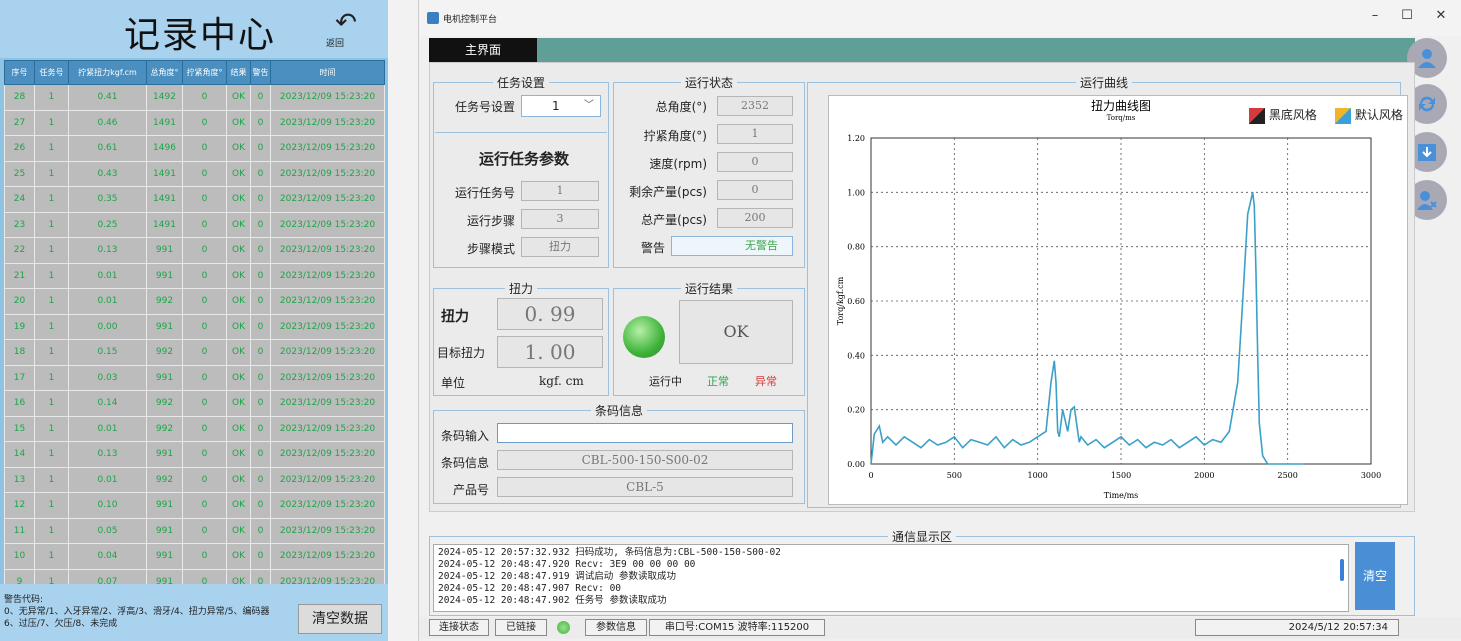 This screenshot has width=1461, height=641. What do you see at coordinates (194, 479) in the screenshot?
I see `table-row: 13 1 0.01 992 0 OK 0 2023/12/09 15:23:20` at bounding box center [194, 479].